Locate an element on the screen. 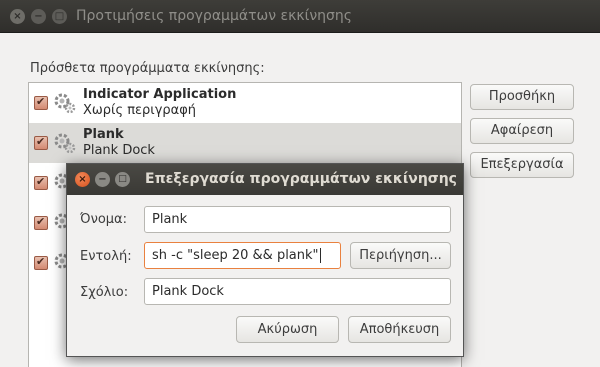  window-titlebar: × − □ Προτιμήσεις προγραμμάτων εκκίνησης is located at coordinates (300, 16).